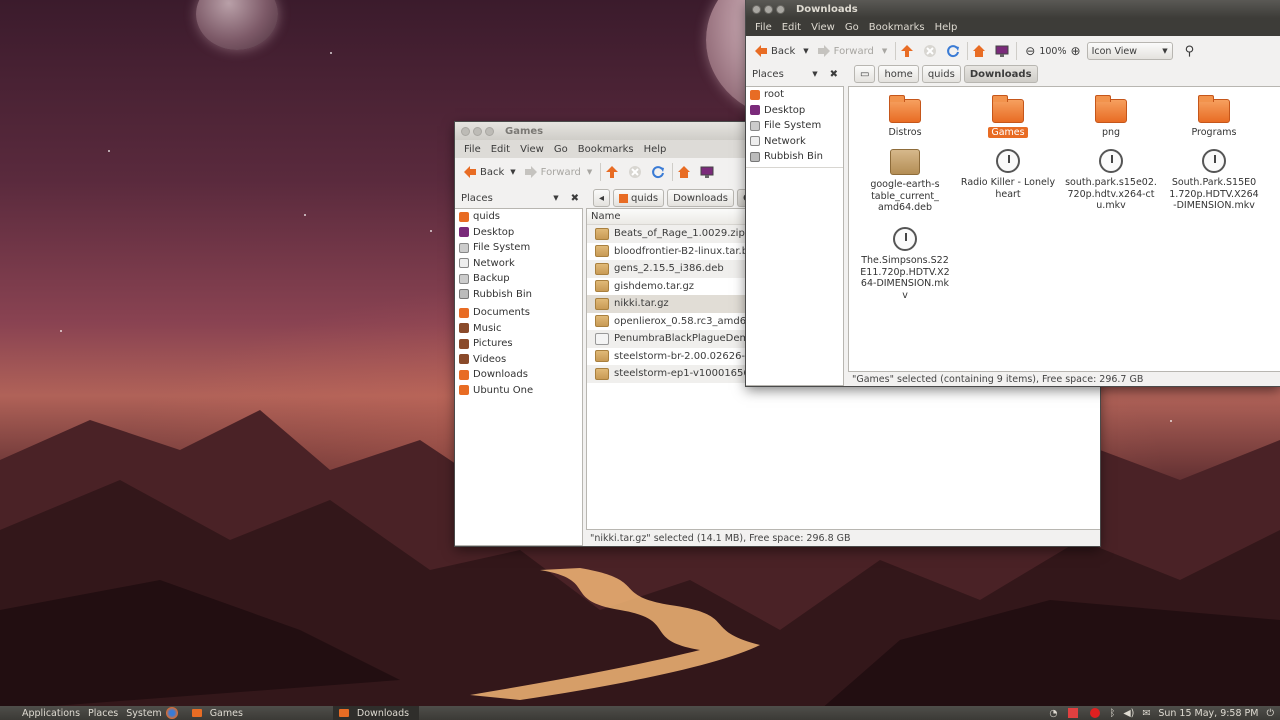 Image resolution: width=1280 pixels, height=720 pixels. Describe the element at coordinates (518, 375) in the screenshot. I see `sidebar-item-downloads: Downloads` at that location.